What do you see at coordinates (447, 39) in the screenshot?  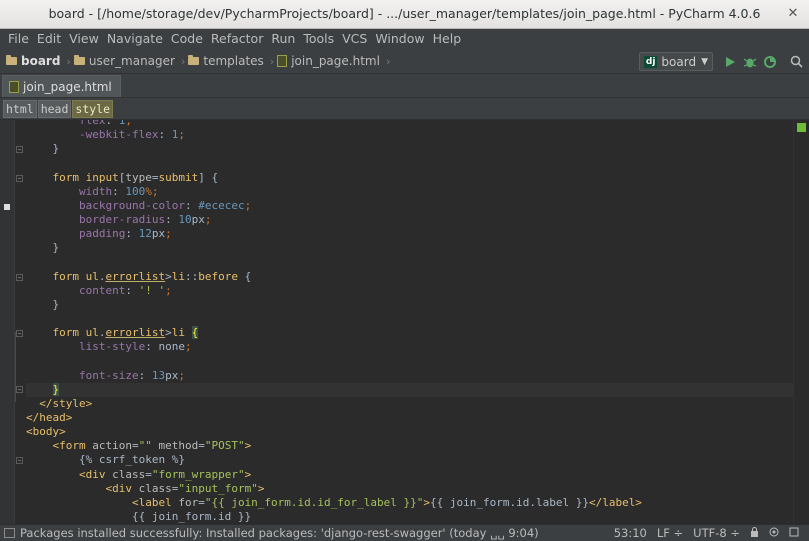 I see `menu-help: Help` at bounding box center [447, 39].